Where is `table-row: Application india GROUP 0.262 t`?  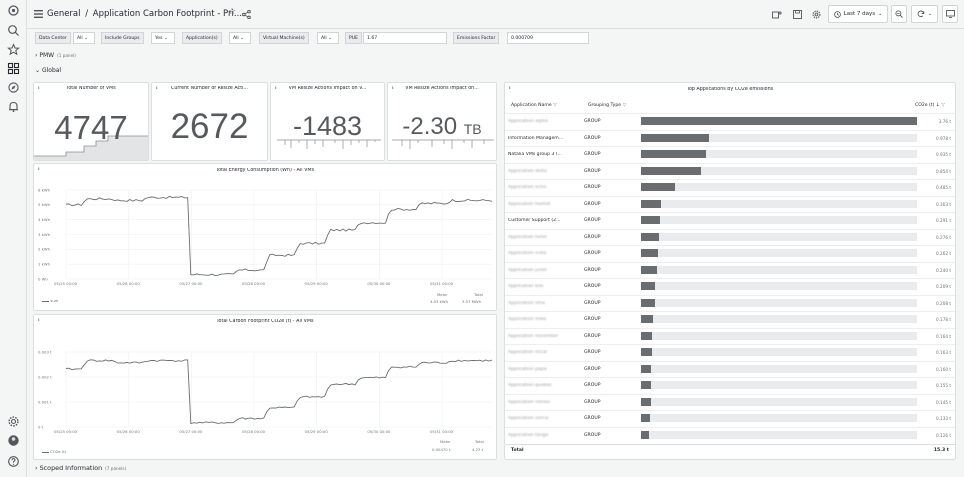
table-row: Application india GROUP 0.262 t is located at coordinates (730, 253).